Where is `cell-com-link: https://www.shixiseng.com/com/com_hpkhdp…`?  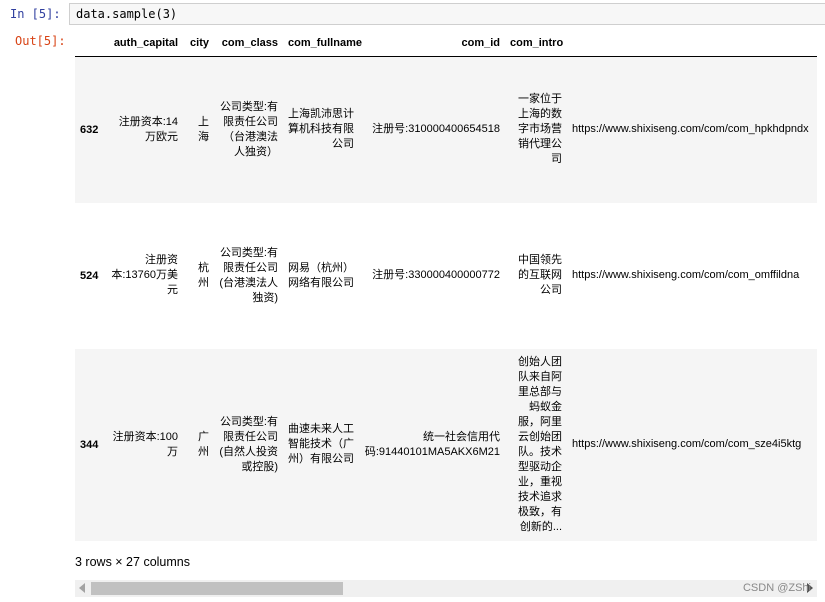 cell-com-link: https://www.shixiseng.com/com/com_hpkhdp… is located at coordinates (690, 129).